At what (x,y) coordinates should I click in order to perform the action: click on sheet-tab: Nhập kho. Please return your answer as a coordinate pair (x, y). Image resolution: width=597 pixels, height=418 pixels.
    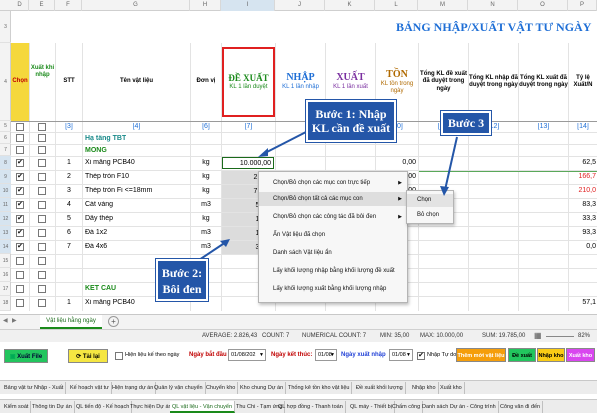
    Looking at the image, I should click on (424, 388).